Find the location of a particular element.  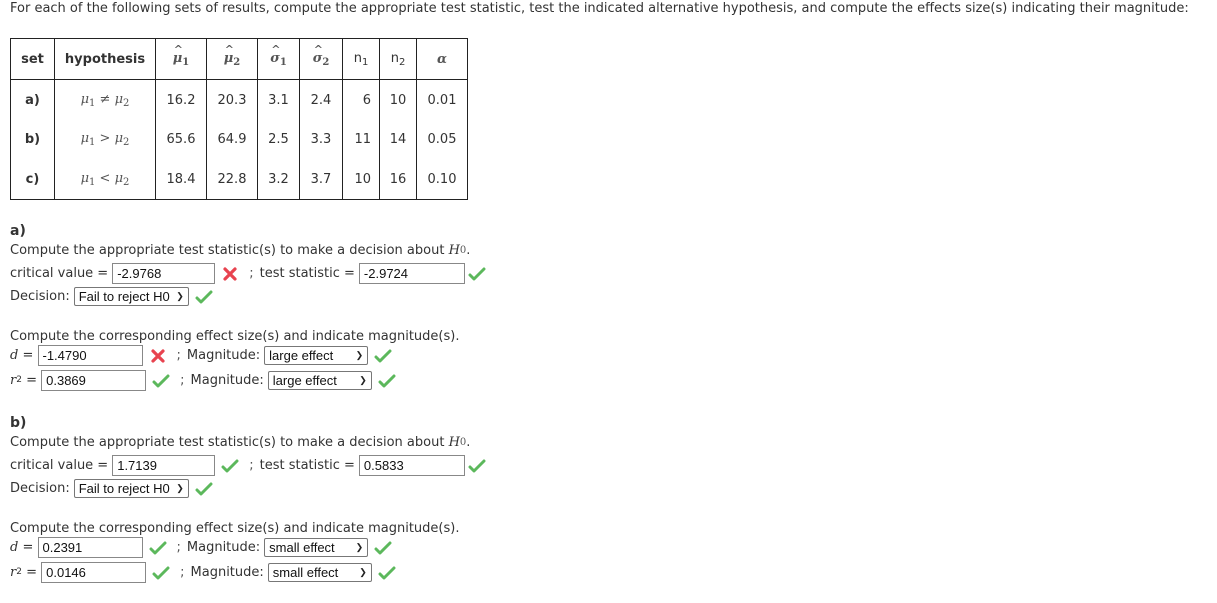

cell-n2: 14 is located at coordinates (398, 139).